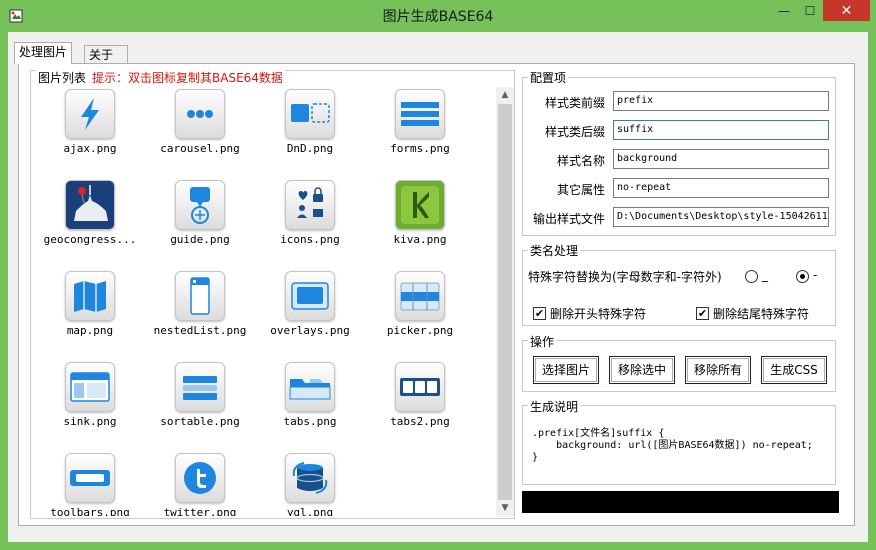  What do you see at coordinates (420, 330) in the screenshot?
I see `list-item-label: picker.png` at bounding box center [420, 330].